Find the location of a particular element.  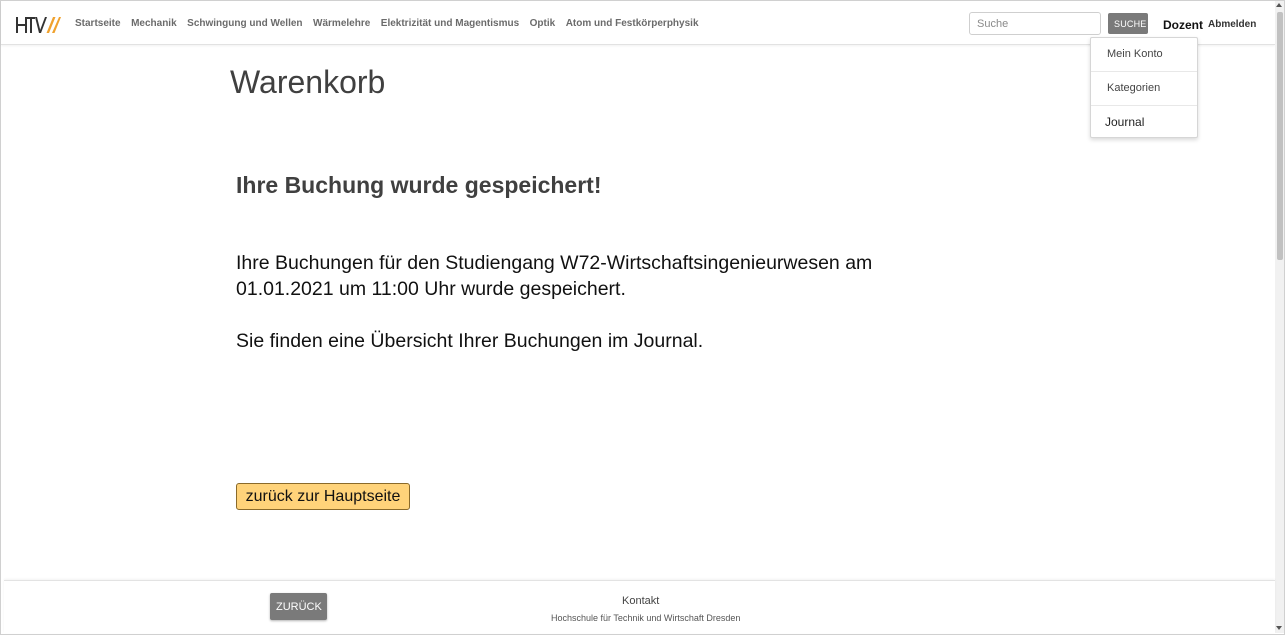

nav-startseite: Startseite is located at coordinates (98, 23).